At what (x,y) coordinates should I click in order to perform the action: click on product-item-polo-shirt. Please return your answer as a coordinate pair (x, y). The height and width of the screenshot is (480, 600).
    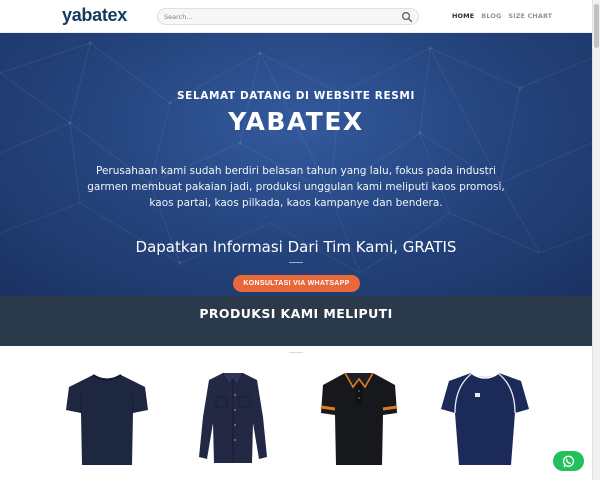
    Looking at the image, I should click on (359, 417).